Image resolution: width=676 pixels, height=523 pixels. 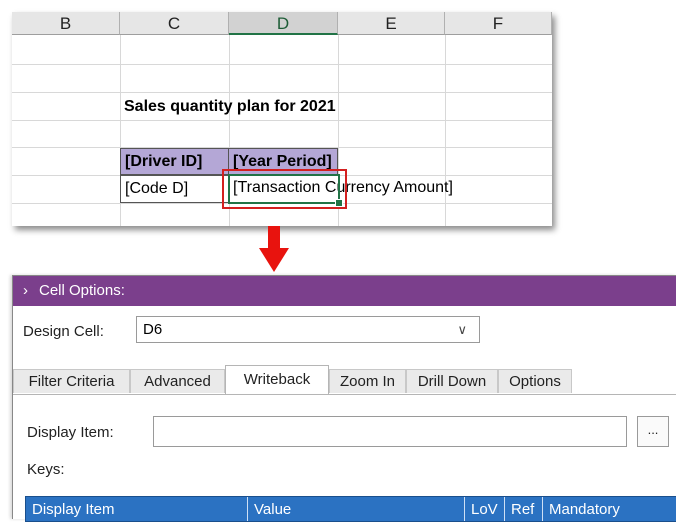 What do you see at coordinates (485, 509) in the screenshot?
I see `grid-col-lov: LoV` at bounding box center [485, 509].